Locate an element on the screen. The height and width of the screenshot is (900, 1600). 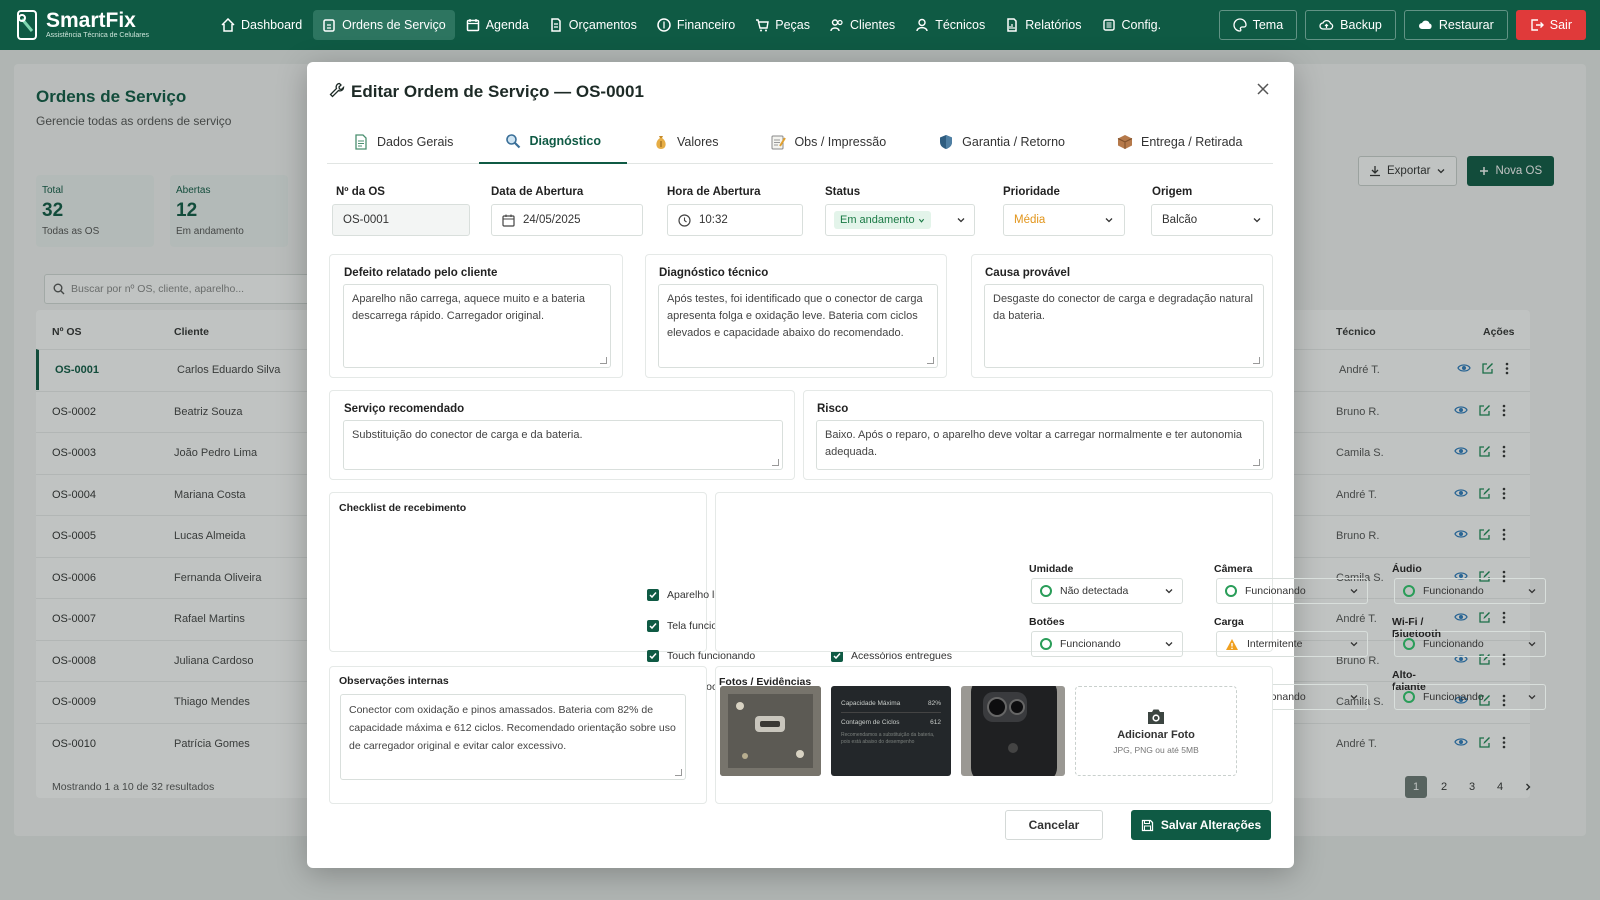
nav-item-ordens: Ordens de Serviço is located at coordinates (384, 25).